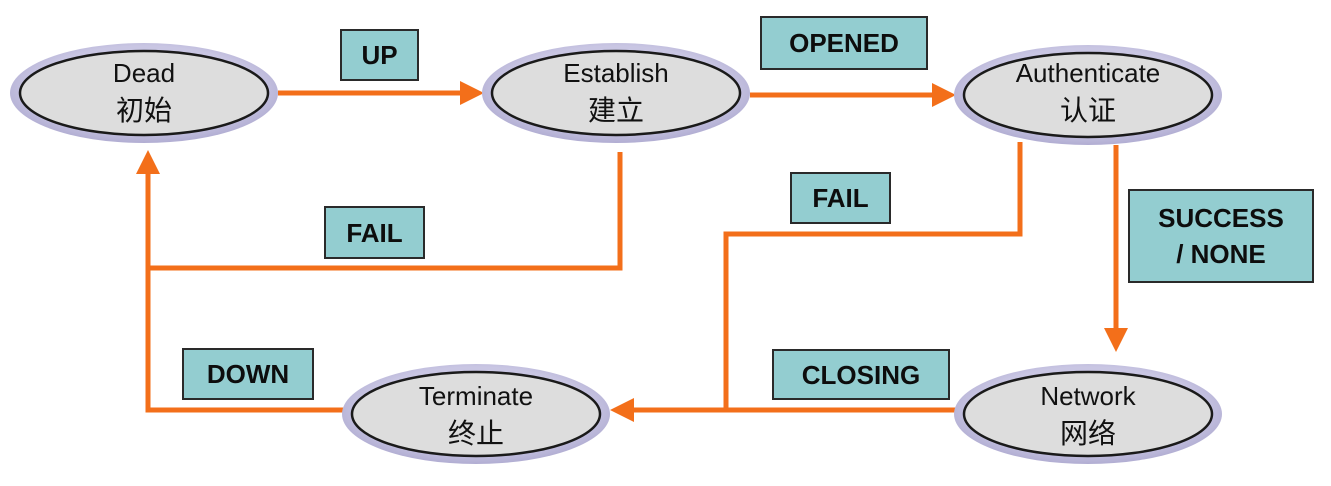 Image resolution: width=1331 pixels, height=486 pixels. What do you see at coordinates (1088, 73) in the screenshot?
I see `state-label-en: Authenticate` at bounding box center [1088, 73].